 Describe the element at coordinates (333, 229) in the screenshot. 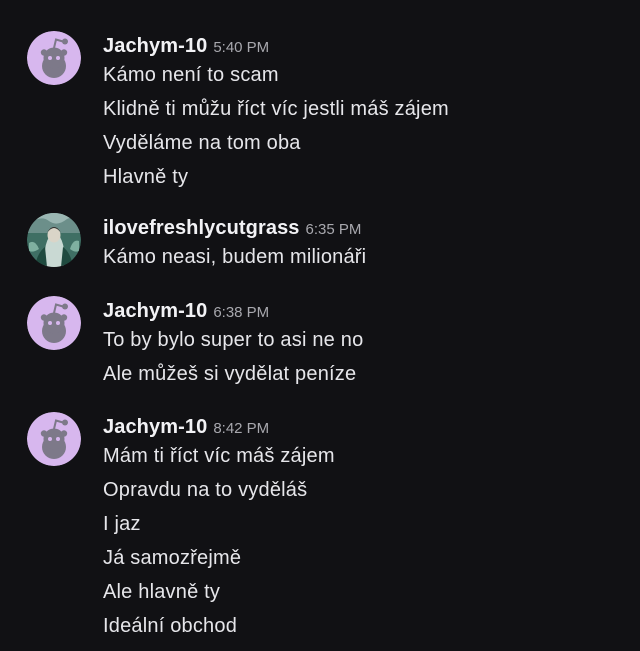

I see `timestamp: 6:35 PM` at that location.